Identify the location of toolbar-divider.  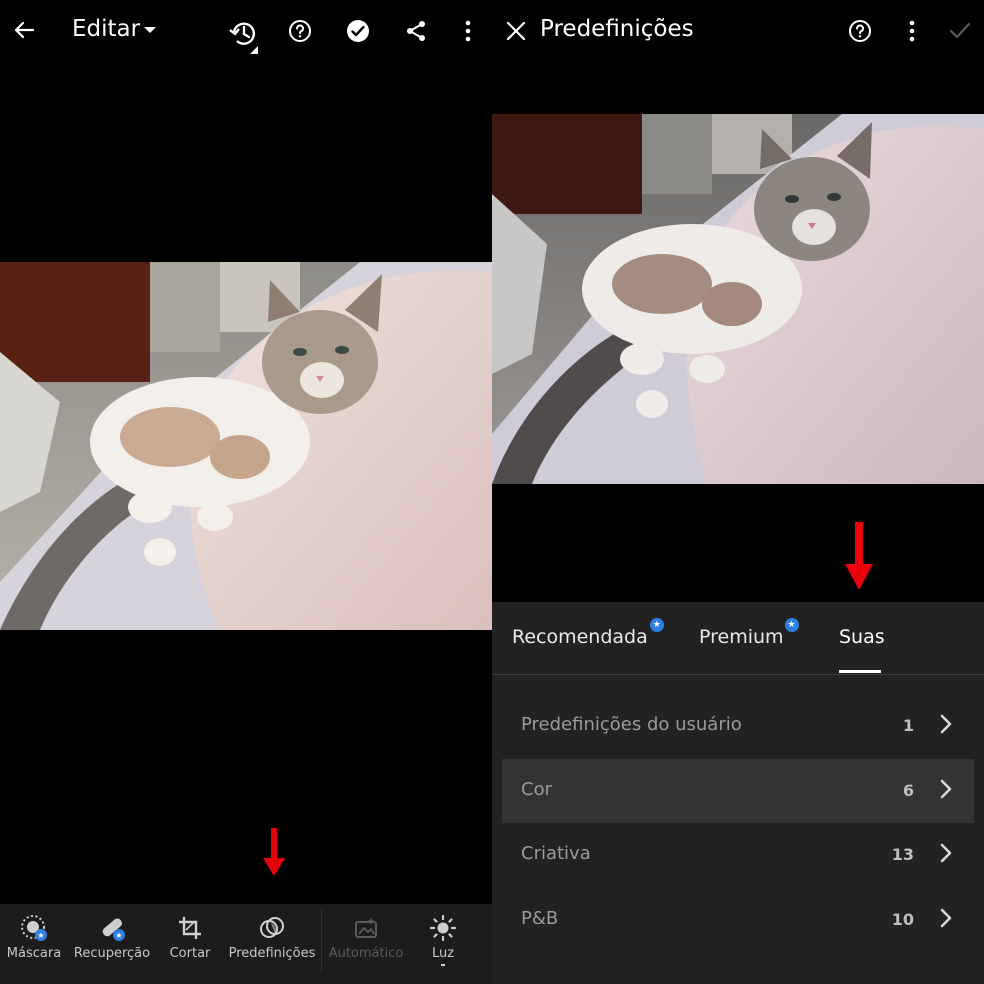
(321, 941).